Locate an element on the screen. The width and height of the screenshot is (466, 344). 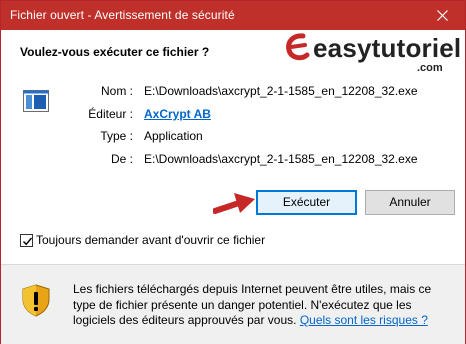
run-button: Exécuter is located at coordinates (306, 202).